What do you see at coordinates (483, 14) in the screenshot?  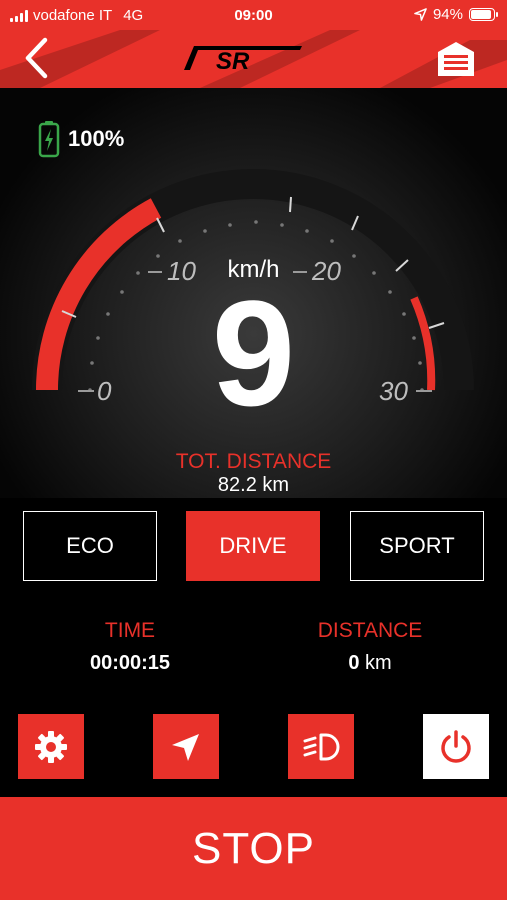 I see `battery-icon` at bounding box center [483, 14].